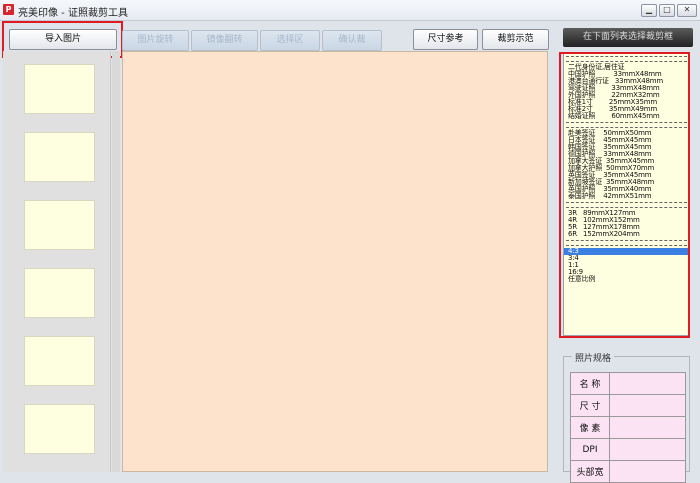 Image resolution: width=700 pixels, height=483 pixels. What do you see at coordinates (224, 40) in the screenshot?
I see `mirror-button: 镜像翻转` at bounding box center [224, 40].